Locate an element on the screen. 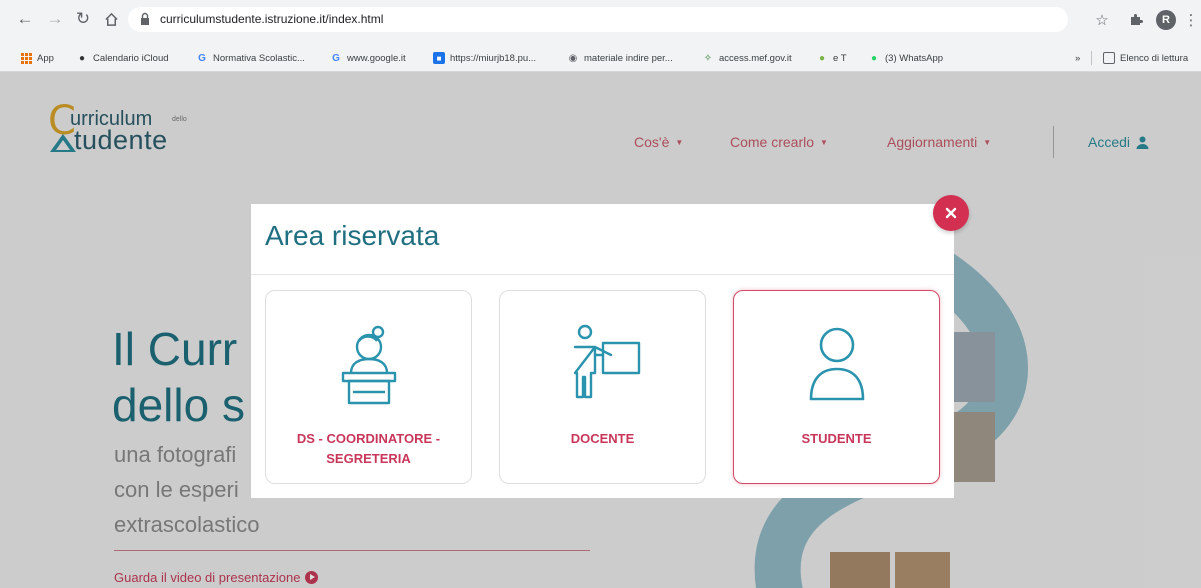 The height and width of the screenshot is (588, 1201). role-card-label: DS - COORDINATORE - SEGRETERIA is located at coordinates (368, 449).